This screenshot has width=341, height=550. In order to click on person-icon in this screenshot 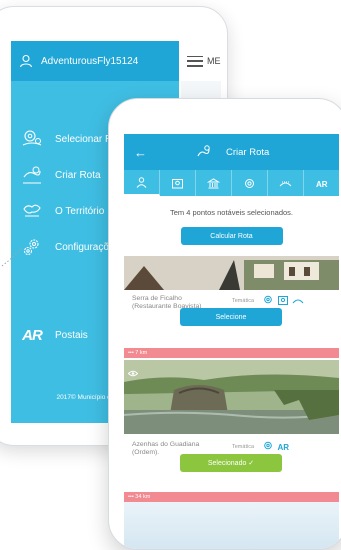, I will do `click(141, 182)`.